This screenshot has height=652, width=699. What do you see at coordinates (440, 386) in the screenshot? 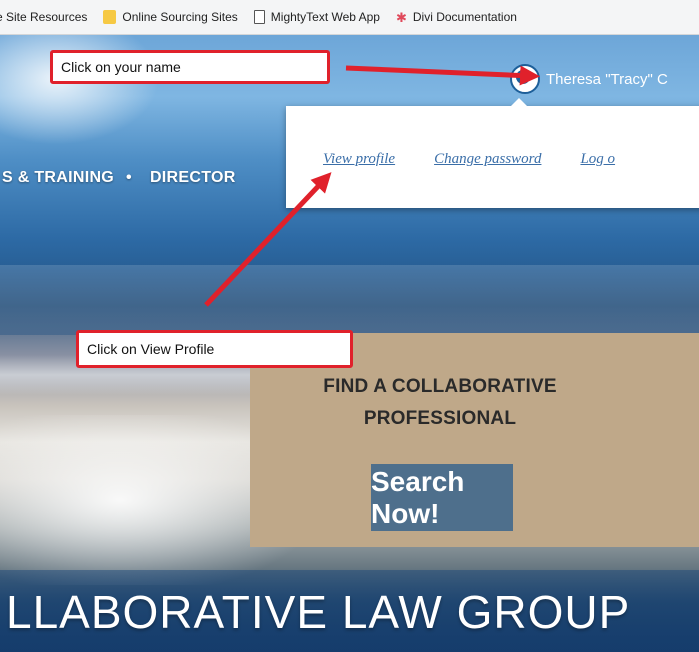
I see `find-title-line1: FIND A COLLABORATIVE` at bounding box center [440, 386].